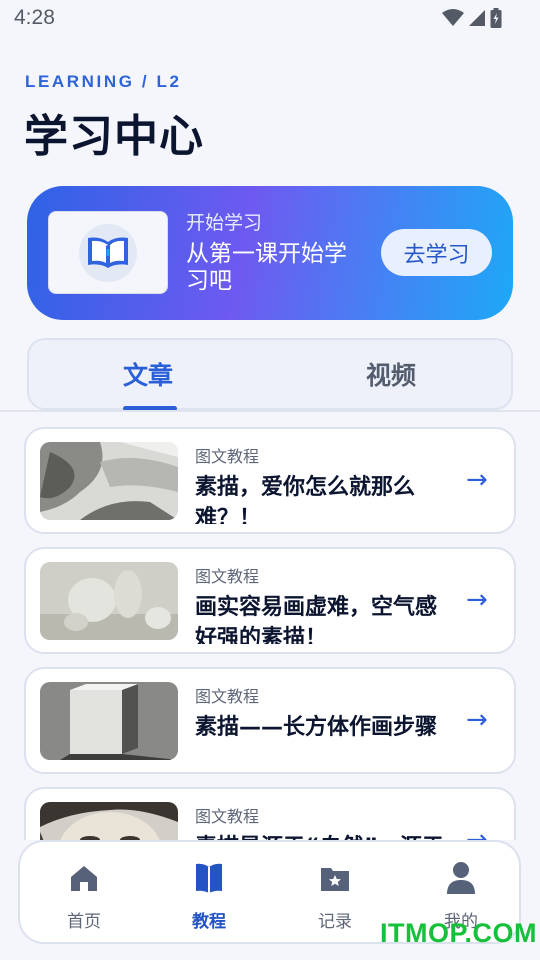  What do you see at coordinates (305, 499) in the screenshot?
I see `article-title: 素描，爱你怎么就那么难？！` at bounding box center [305, 499].